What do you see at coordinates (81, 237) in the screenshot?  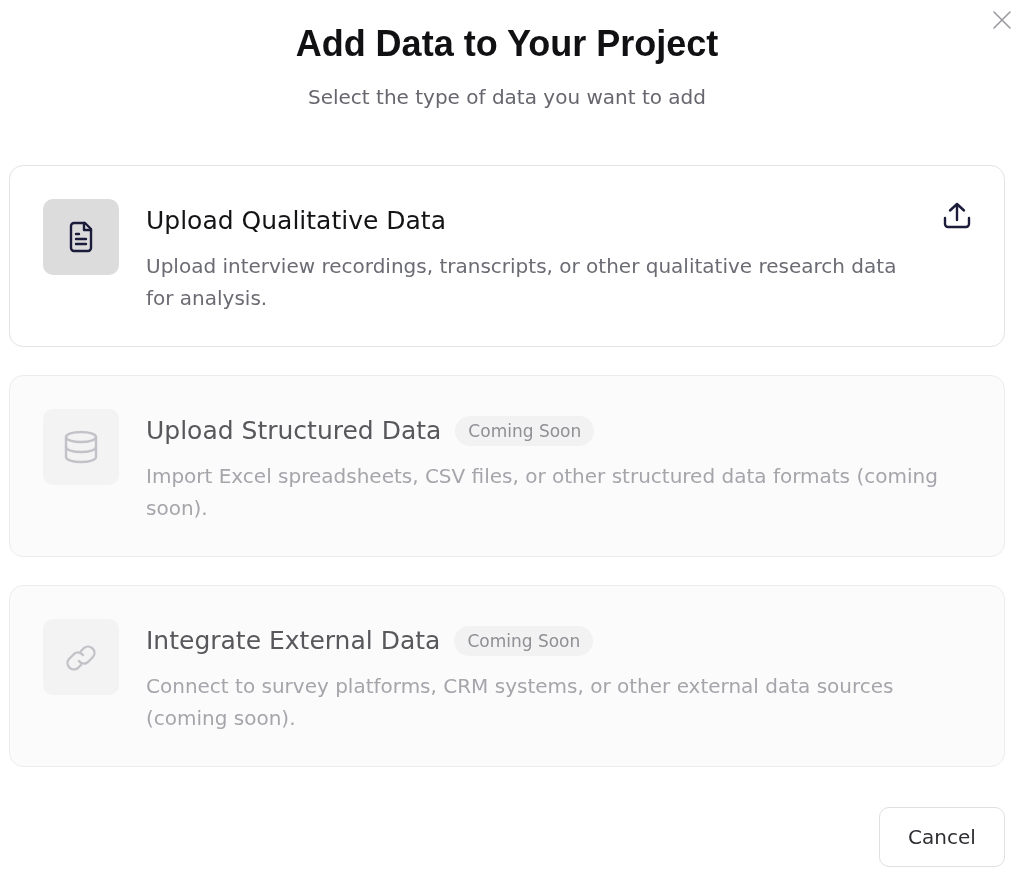 I see `document-icon` at bounding box center [81, 237].